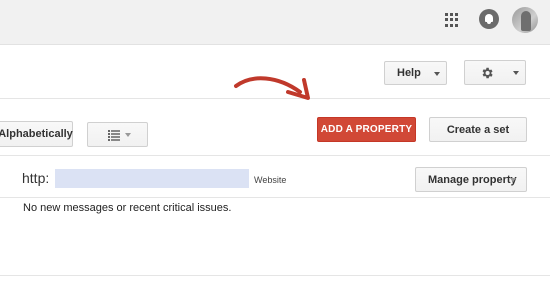 The width and height of the screenshot is (550, 287). Describe the element at coordinates (114, 135) in the screenshot. I see `list-view-icon` at that location.